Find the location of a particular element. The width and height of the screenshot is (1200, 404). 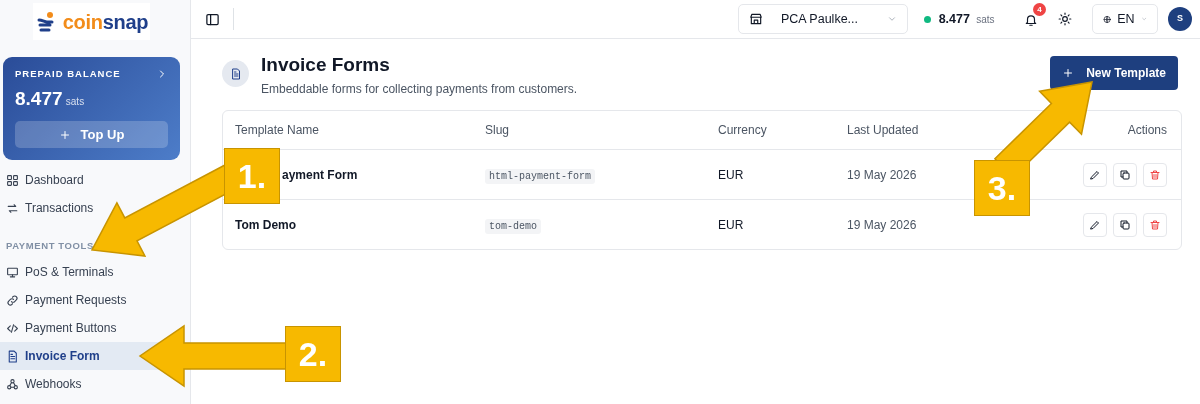

slug-tag: tom-demo is located at coordinates (513, 226).